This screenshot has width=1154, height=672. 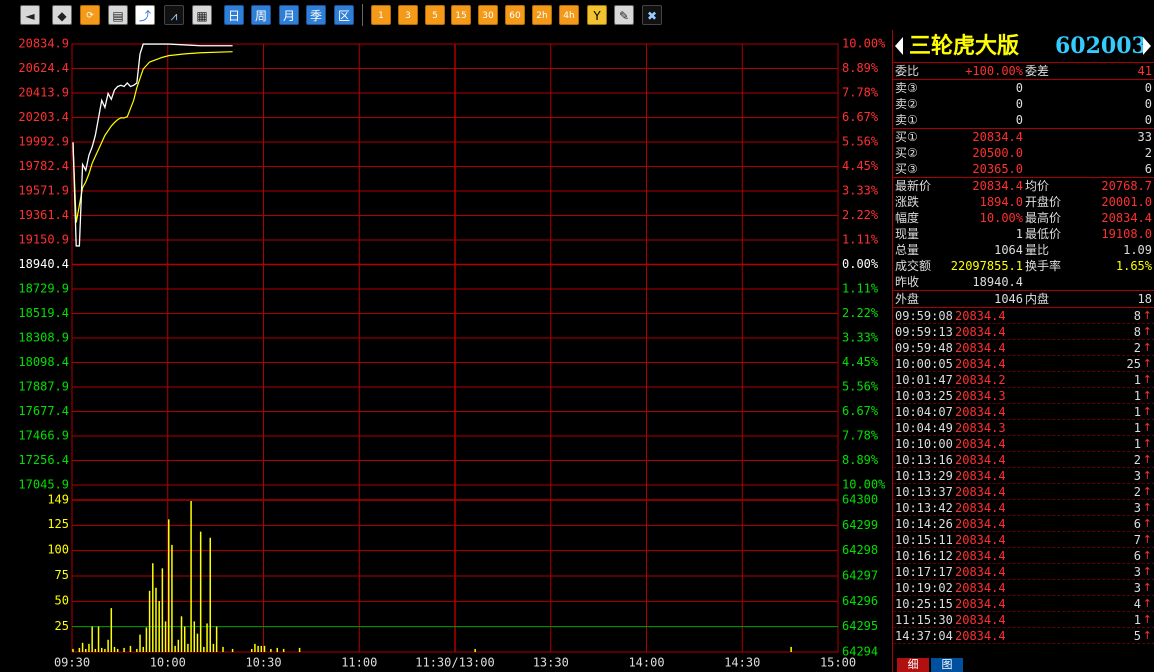 I want to click on volume-tick-label: 25, so click(x=62, y=626).